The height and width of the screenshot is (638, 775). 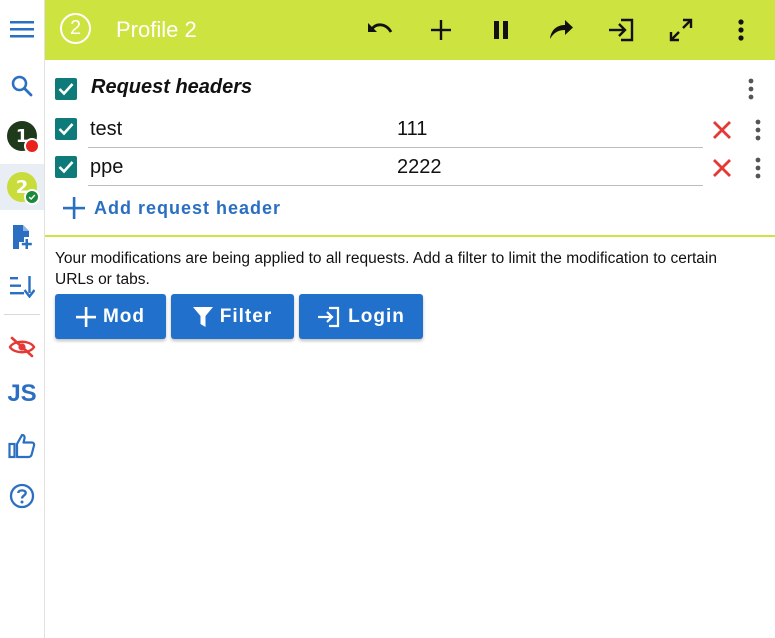 I want to click on search-icon, so click(x=22, y=86).